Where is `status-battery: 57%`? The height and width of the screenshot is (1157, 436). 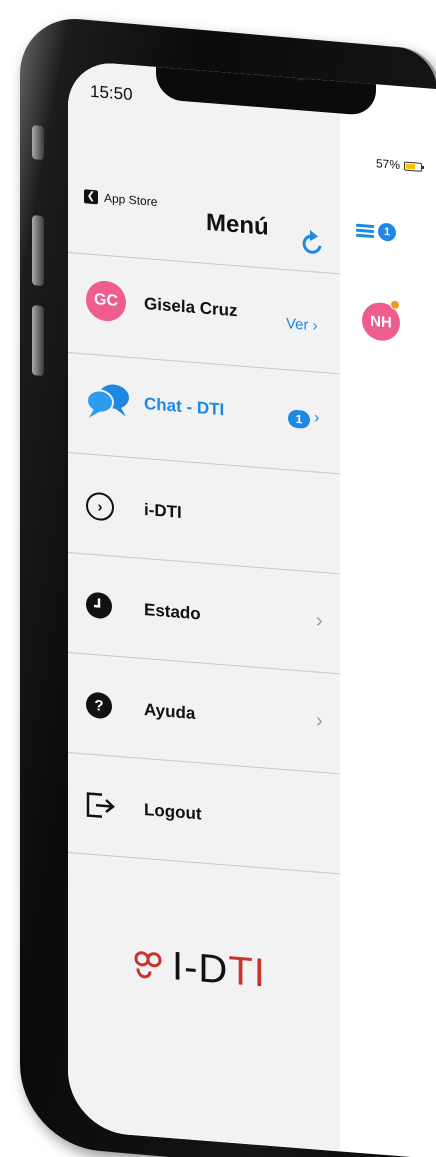 status-battery: 57% is located at coordinates (399, 165).